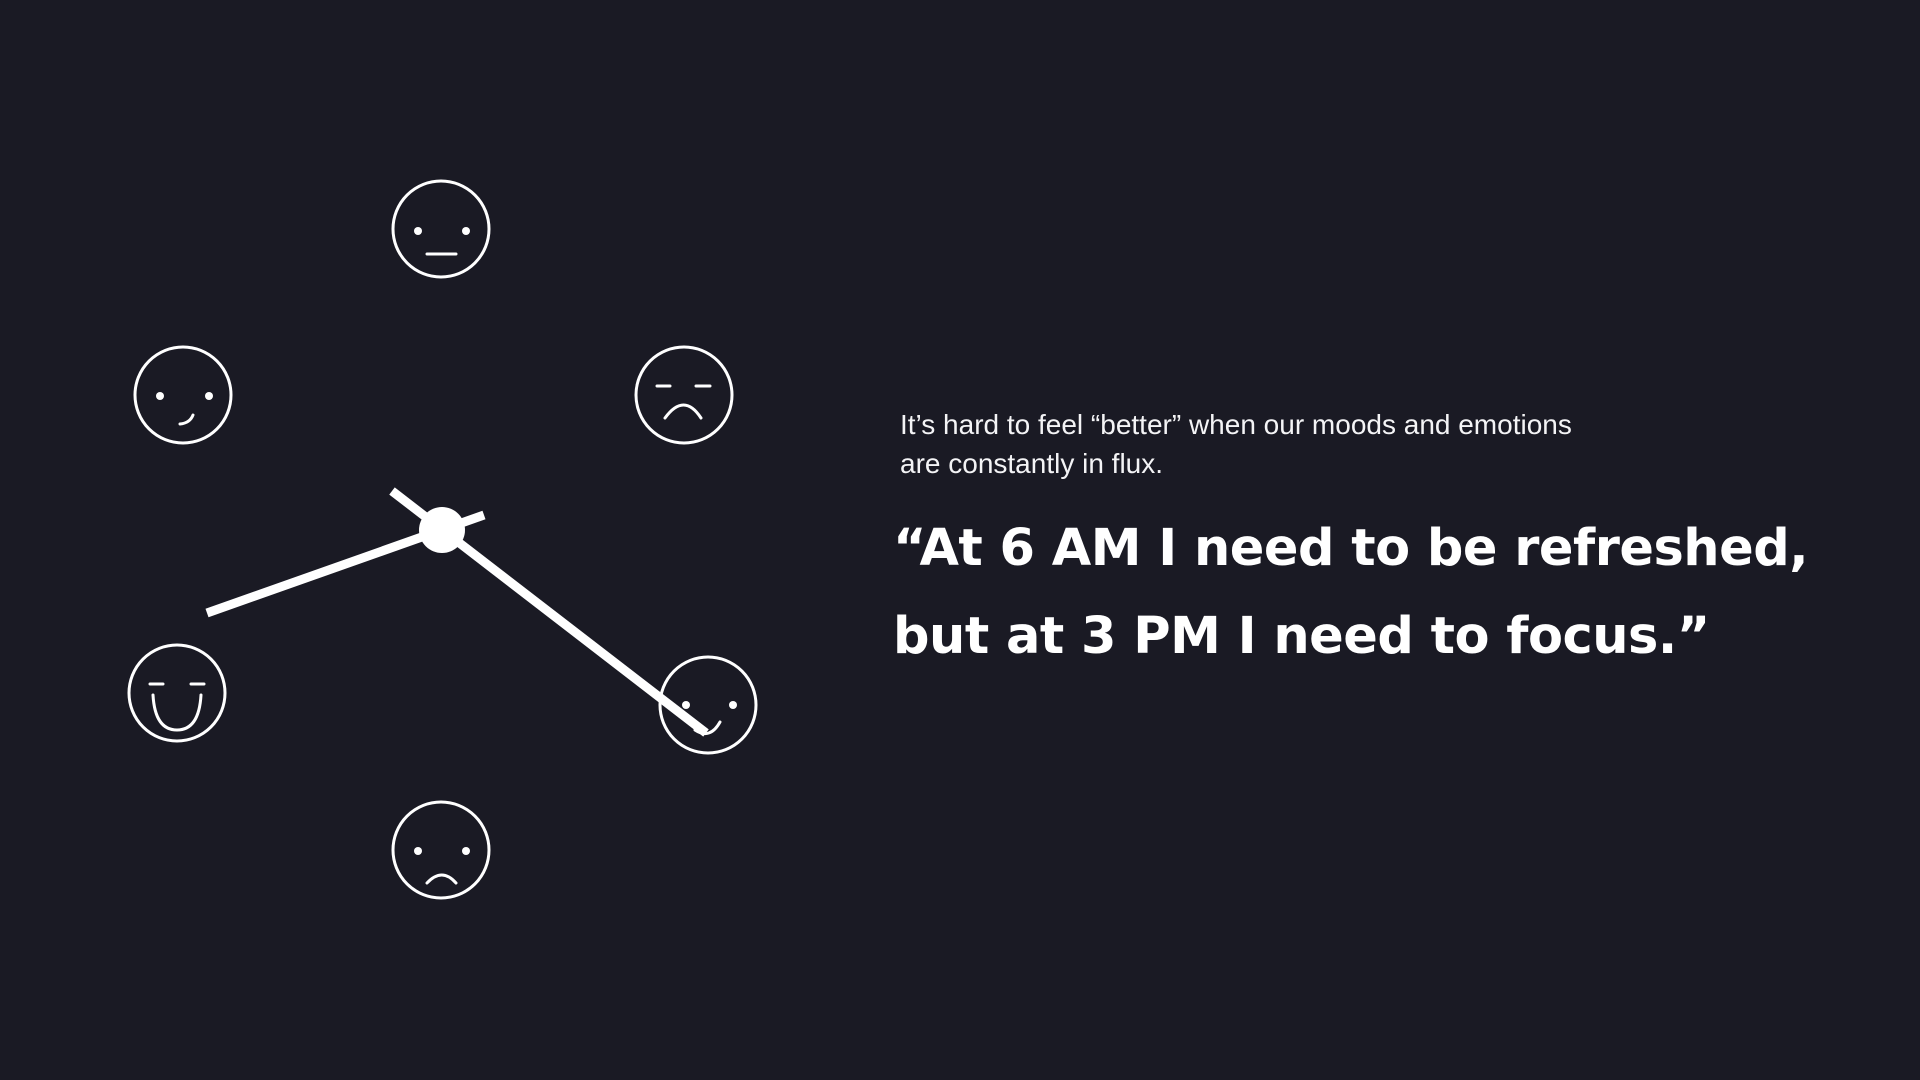 This screenshot has width=1920, height=1080. What do you see at coordinates (177, 693) in the screenshot?
I see `happy-closed-eyes-face-icon` at bounding box center [177, 693].